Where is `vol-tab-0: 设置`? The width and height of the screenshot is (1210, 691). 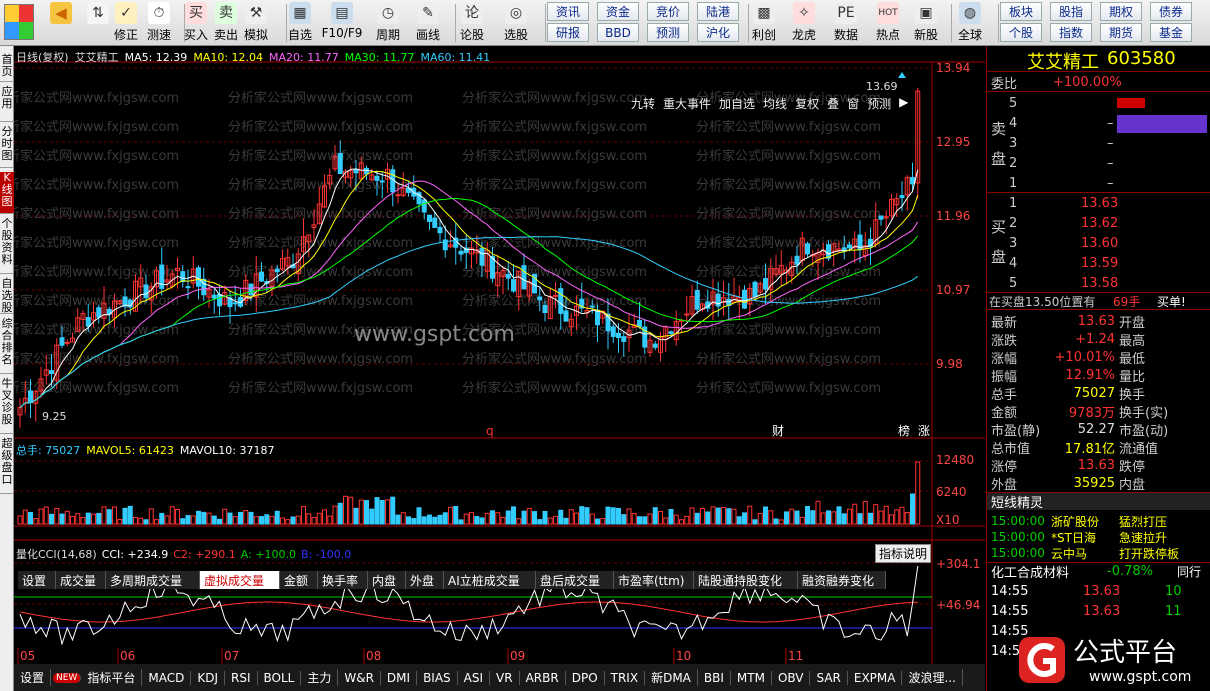 vol-tab-0: 设置 is located at coordinates (37, 580).